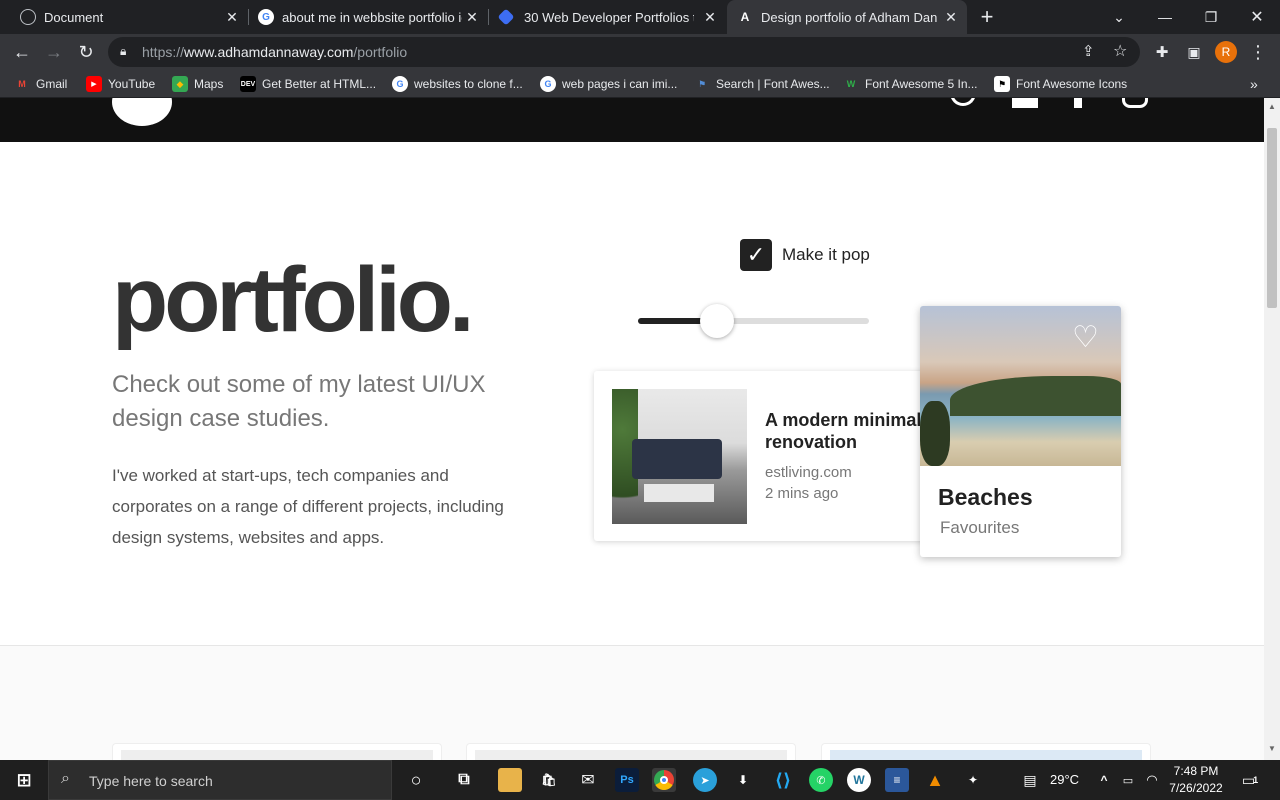  Describe the element at coordinates (847, 17) in the screenshot. I see `tab-adham-portfolio: A Design portfolio of Adham Danna ✕` at that location.